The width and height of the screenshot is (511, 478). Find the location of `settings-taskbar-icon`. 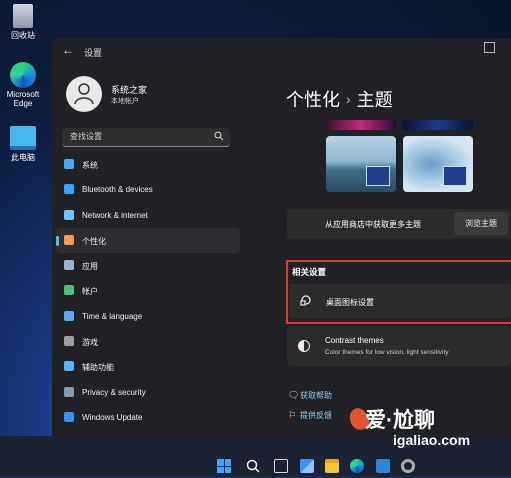

settings-taskbar-icon is located at coordinates (408, 466).